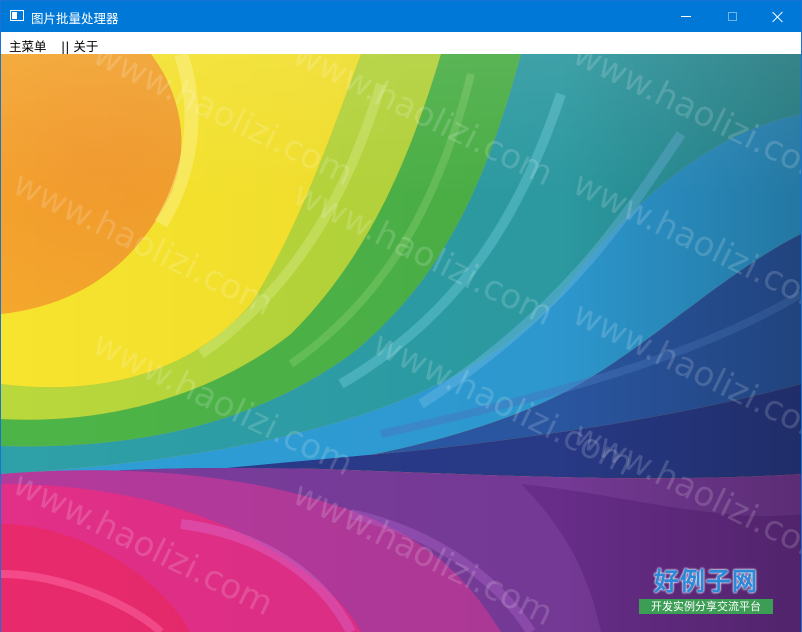  What do you see at coordinates (401, 16) in the screenshot?
I see `title-bar: 图片批量处理器` at bounding box center [401, 16].